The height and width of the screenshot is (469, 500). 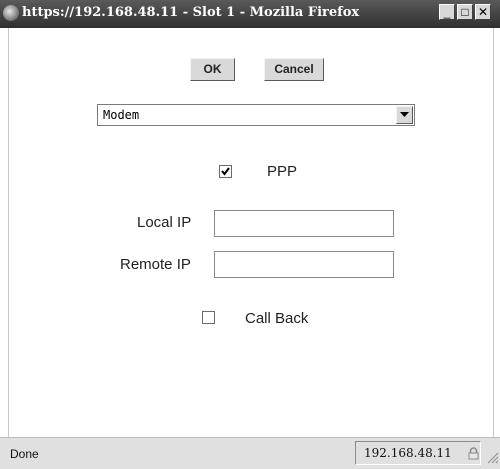 I want to click on firefox-icon, so click(x=11, y=13).